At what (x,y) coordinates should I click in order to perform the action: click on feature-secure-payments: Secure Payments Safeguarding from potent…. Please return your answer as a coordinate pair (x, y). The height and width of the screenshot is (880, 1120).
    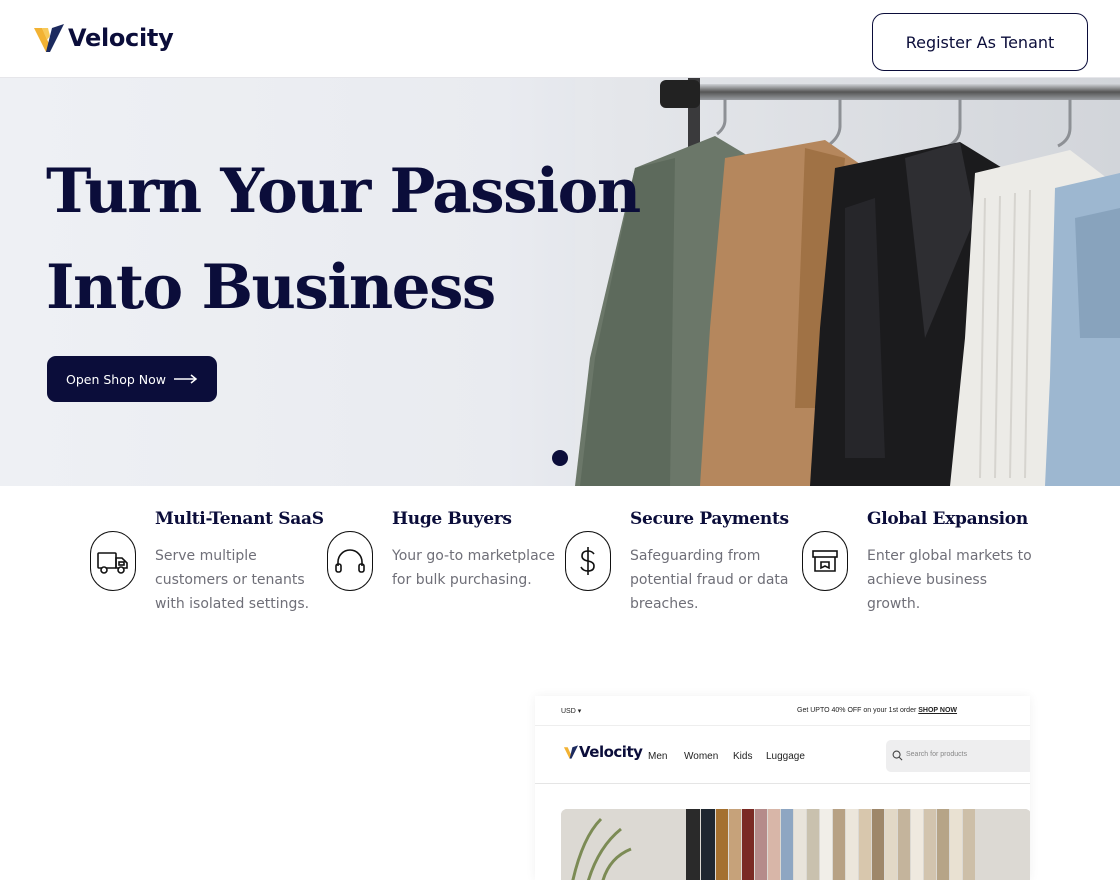
    Looking at the image, I should click on (680, 556).